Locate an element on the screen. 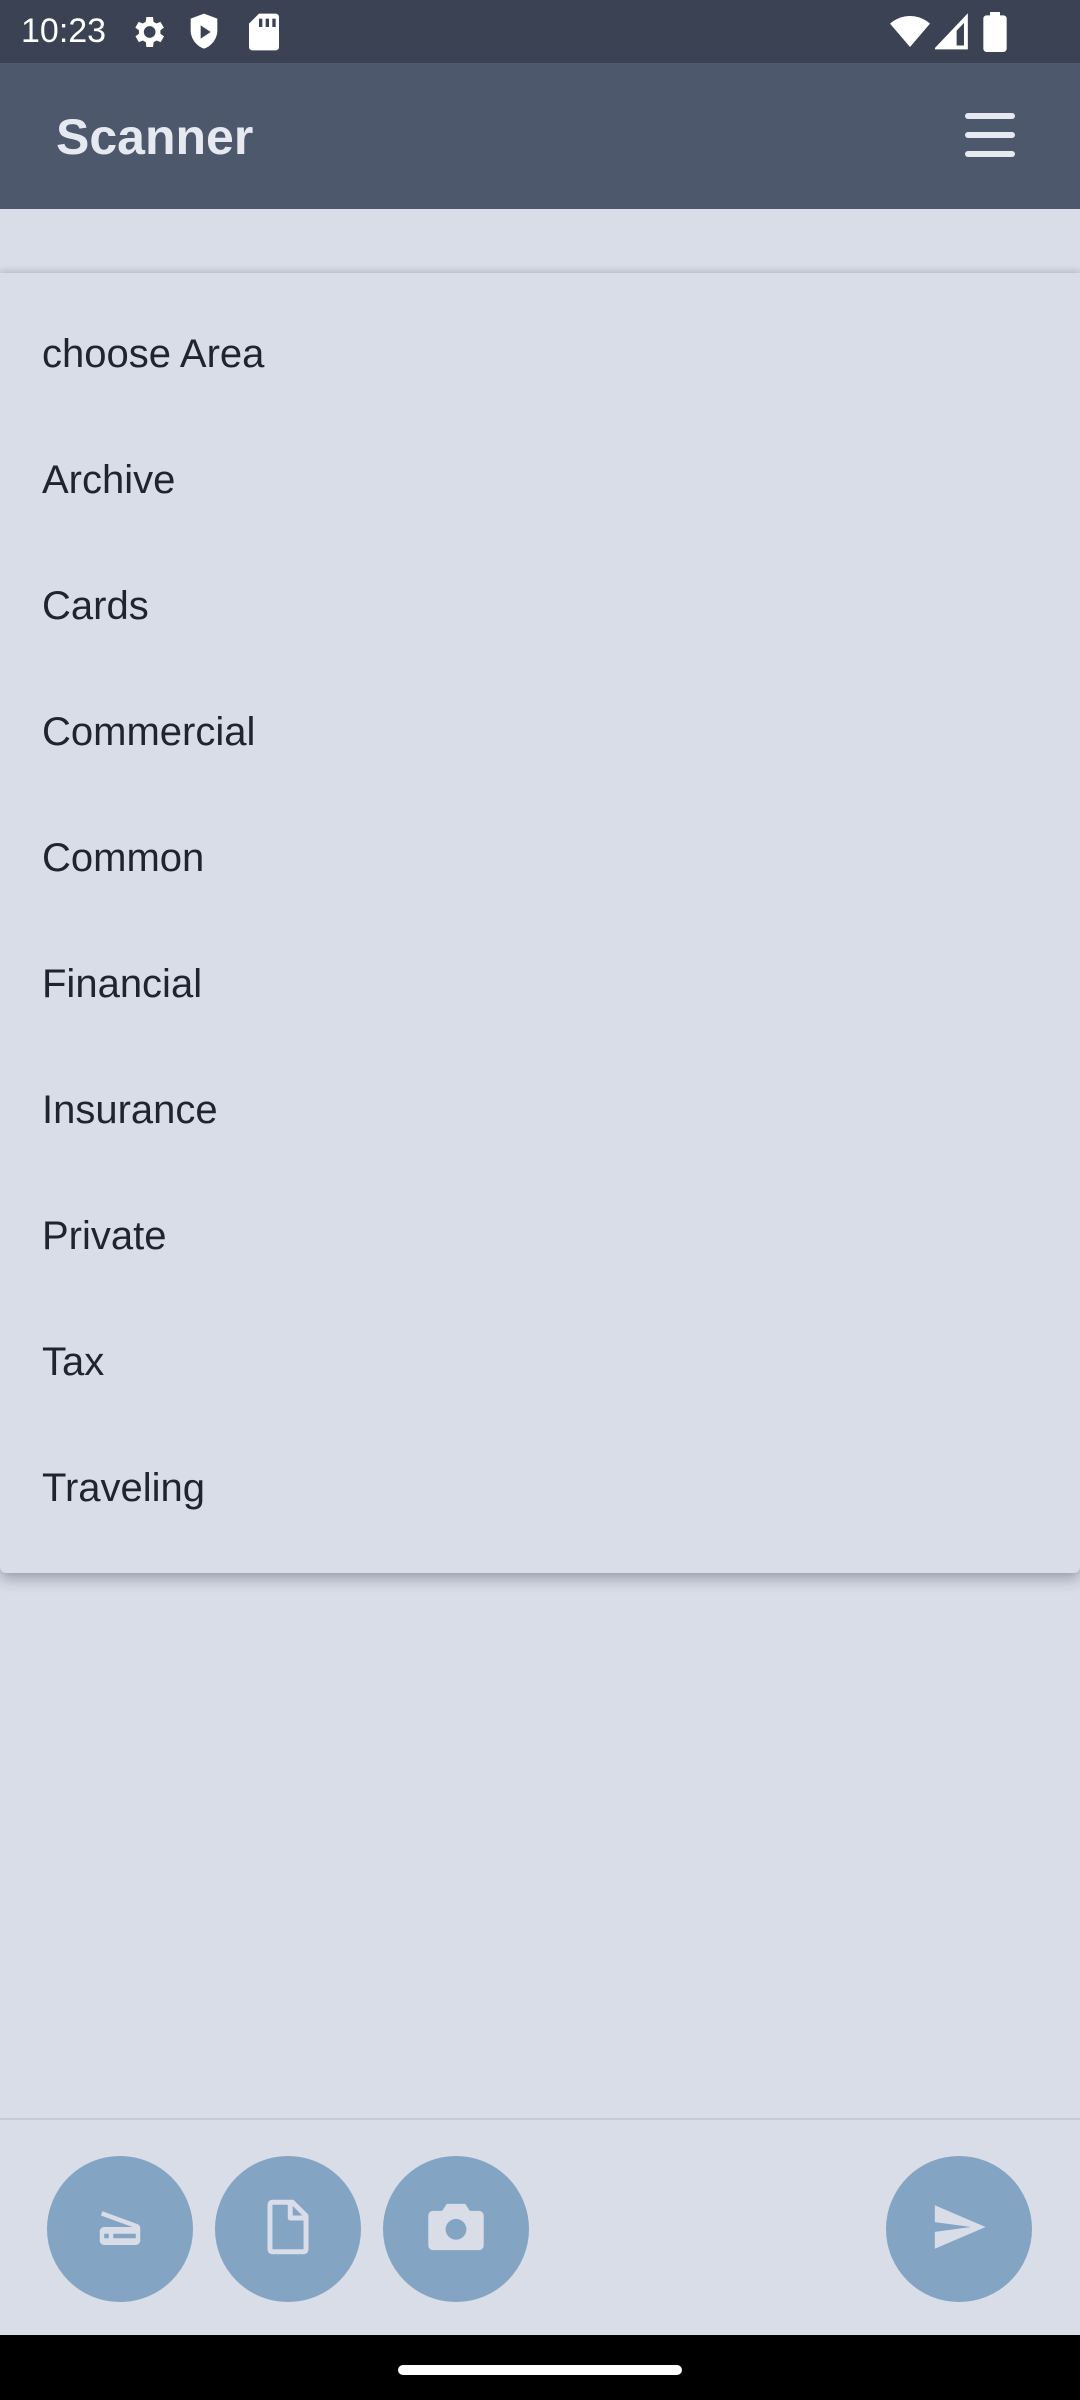  dropdown-item-label: Cards is located at coordinates (95, 605).